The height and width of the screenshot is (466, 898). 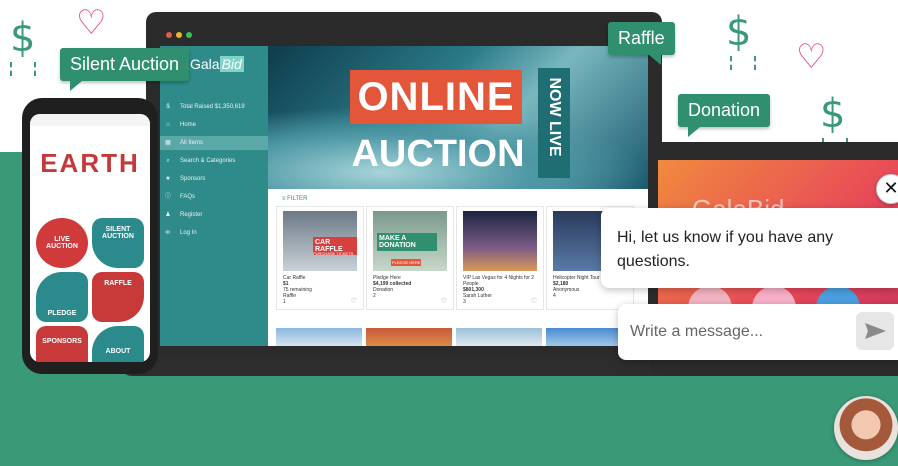 What do you see at coordinates (724, 115) in the screenshot?
I see `donation-bubble: Donation` at bounding box center [724, 115].